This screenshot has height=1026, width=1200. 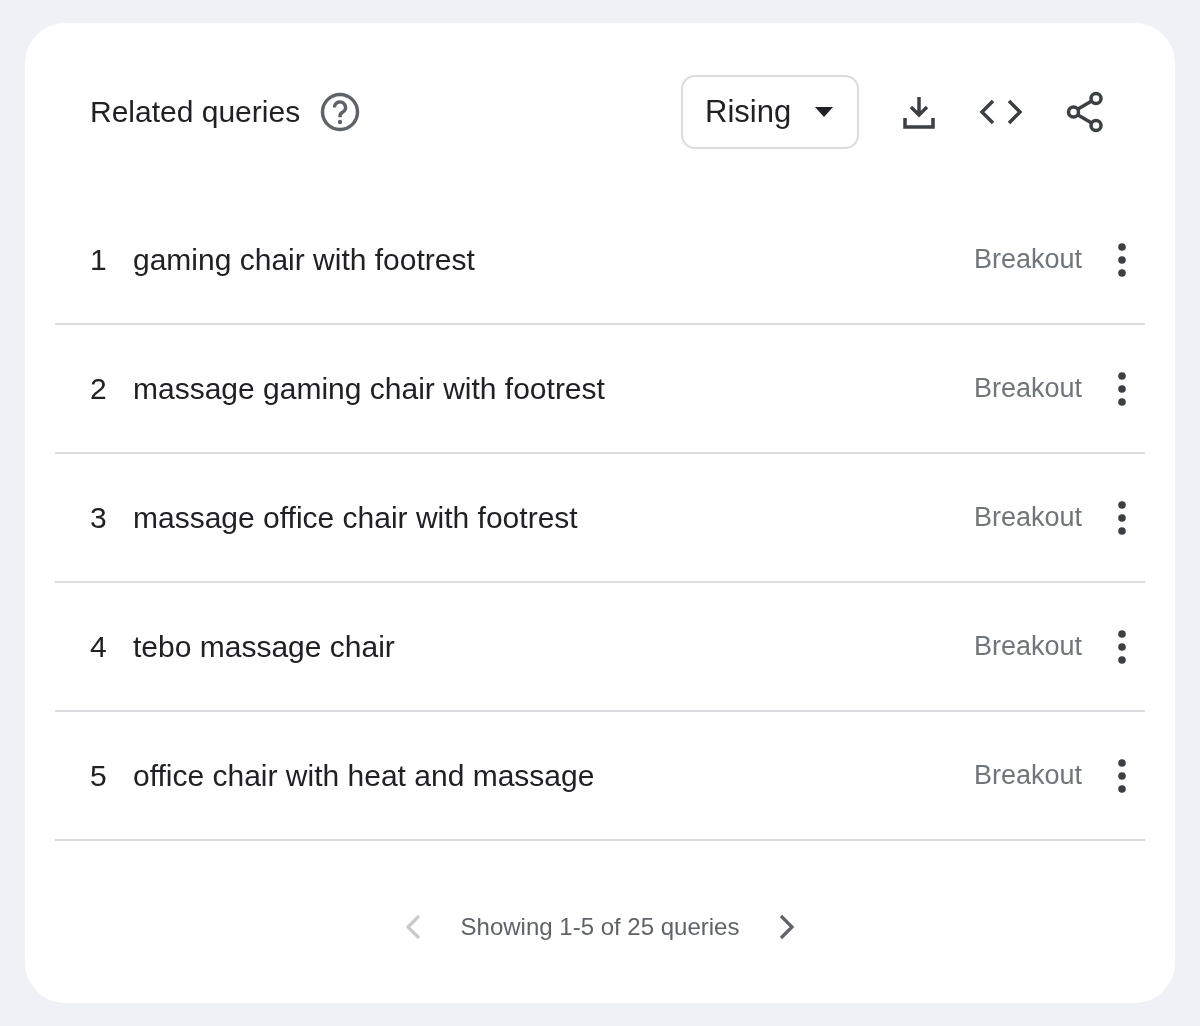 I want to click on query-link: office chair with heat and massage, so click(x=553, y=775).